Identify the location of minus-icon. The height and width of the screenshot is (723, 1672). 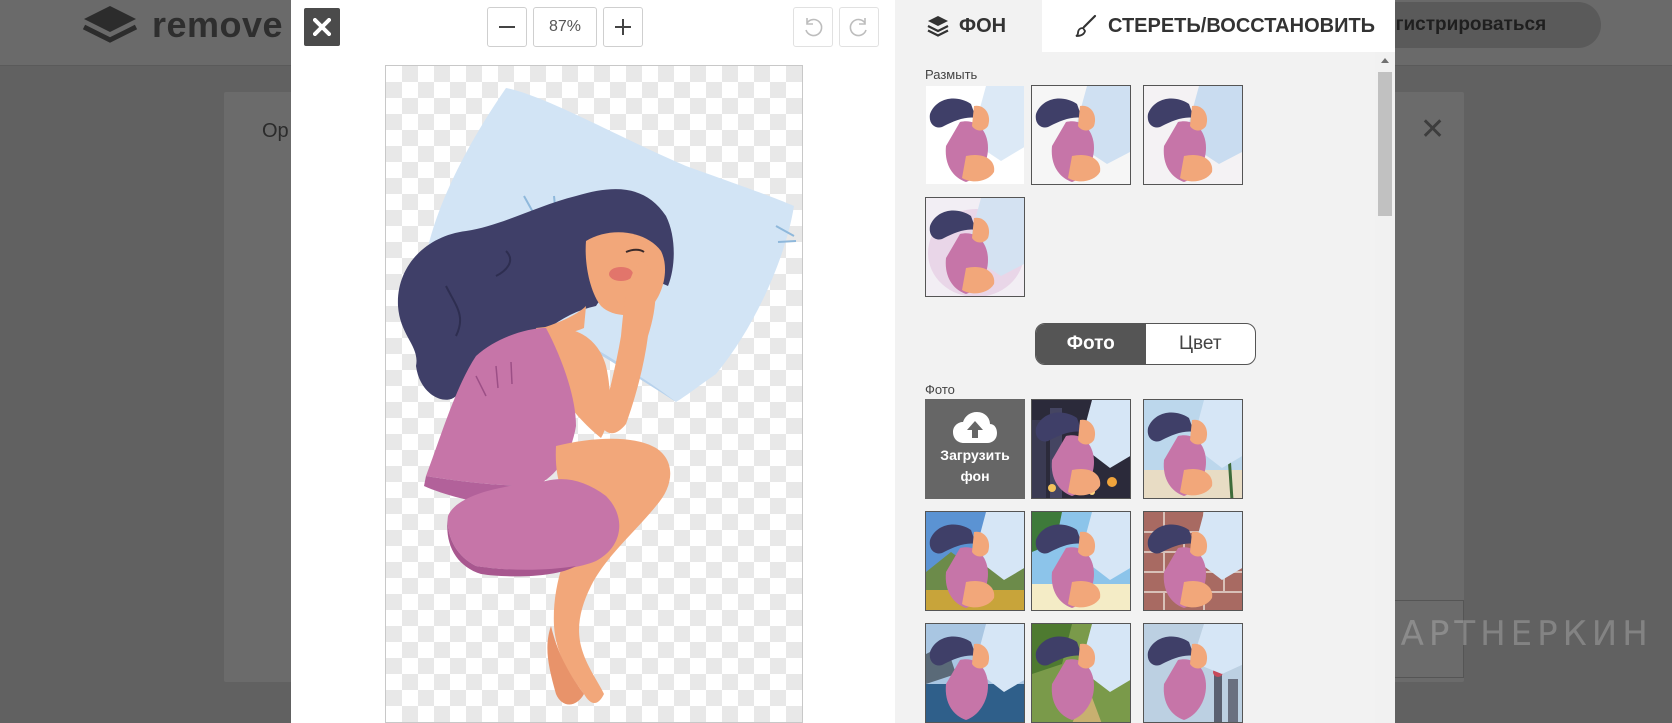
(507, 27).